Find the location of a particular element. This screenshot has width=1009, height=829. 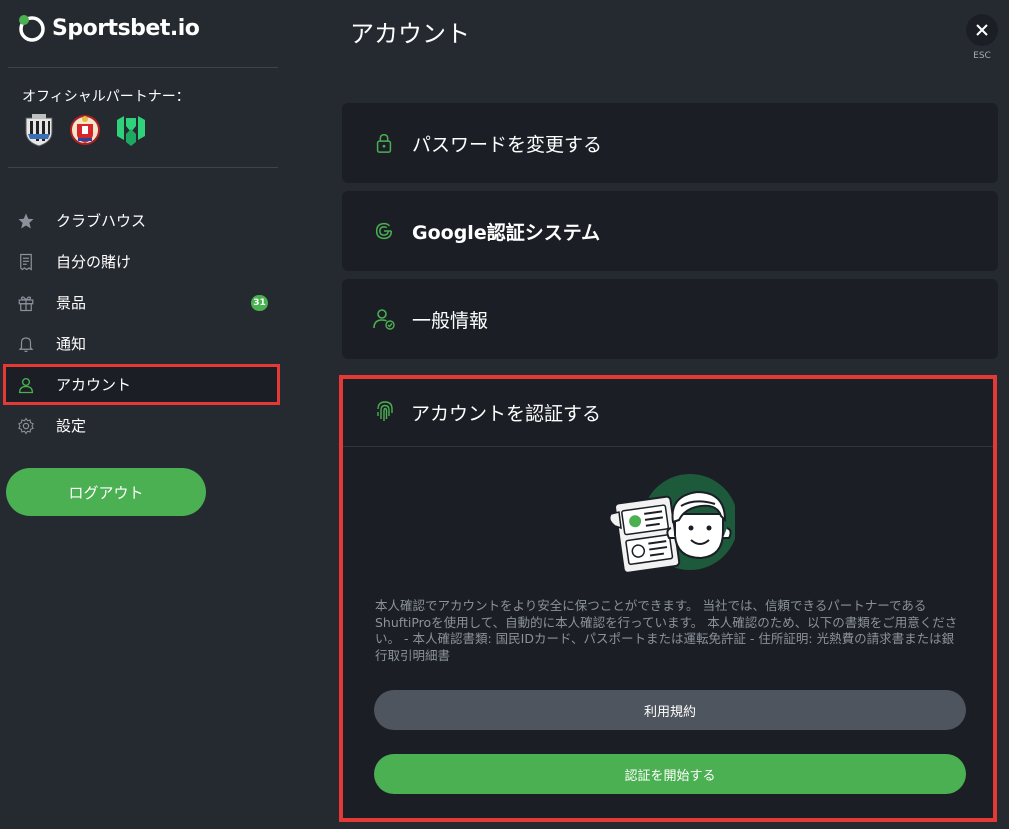

sidebar-item-label: 設定 is located at coordinates (71, 426).